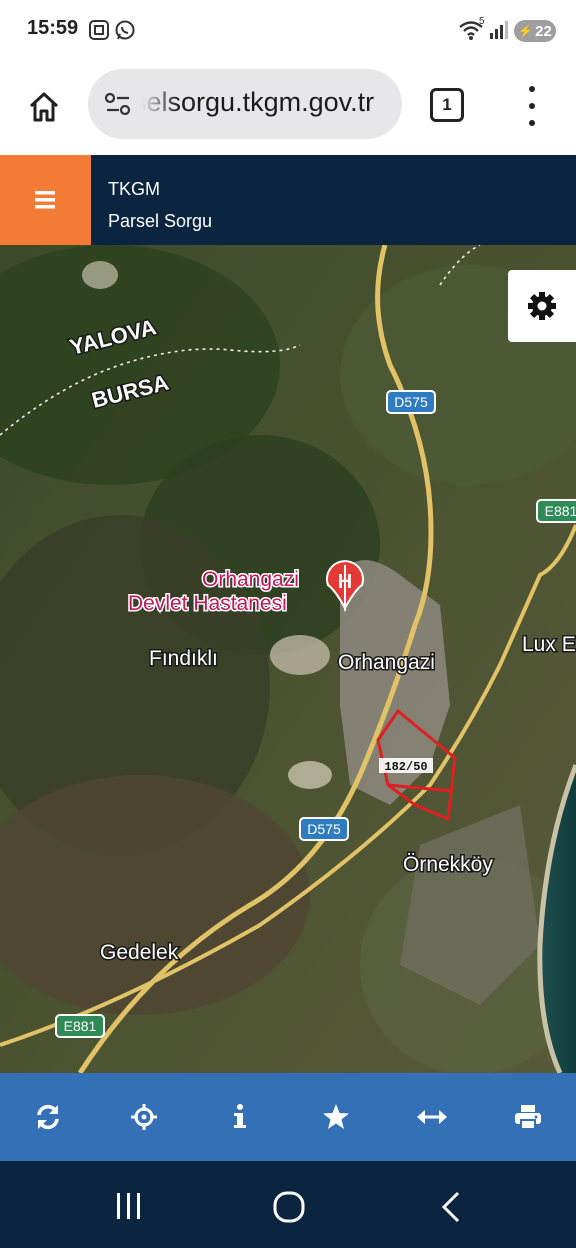  I want to click on whatsapp-icon, so click(125, 30).